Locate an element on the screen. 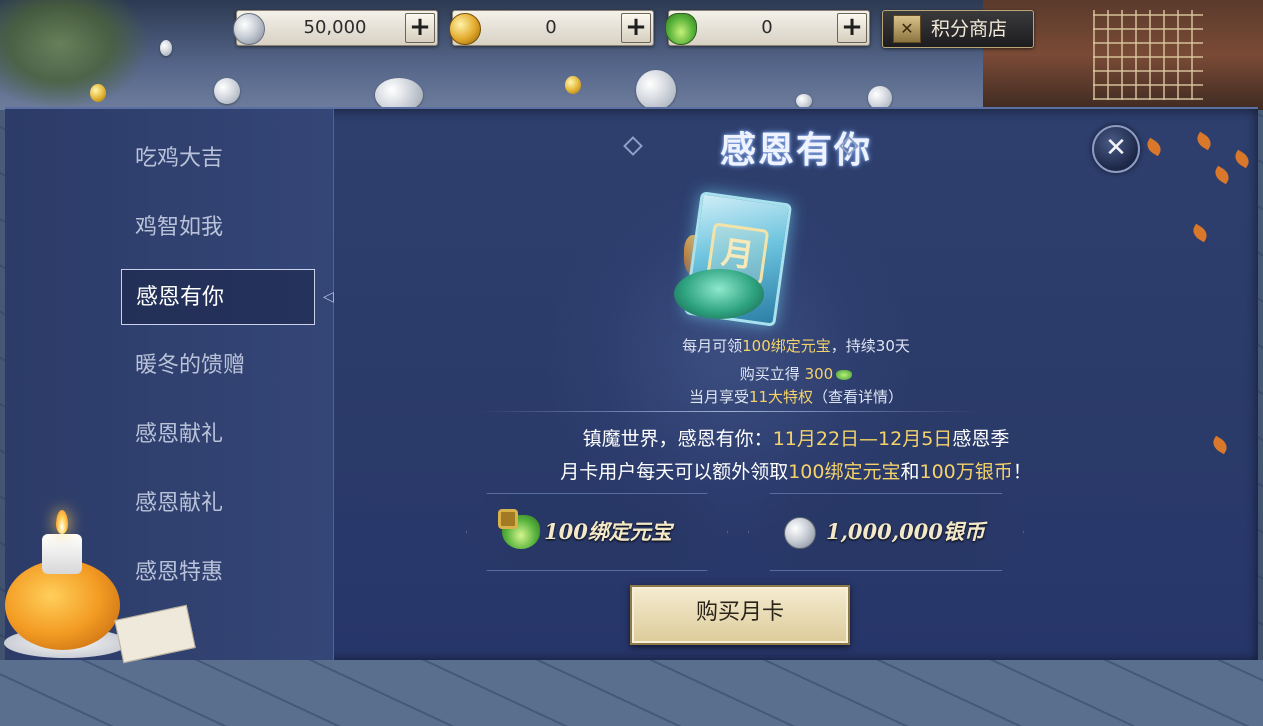 This screenshot has height=726, width=1263. silver-amount: 50,000 is located at coordinates (335, 27).